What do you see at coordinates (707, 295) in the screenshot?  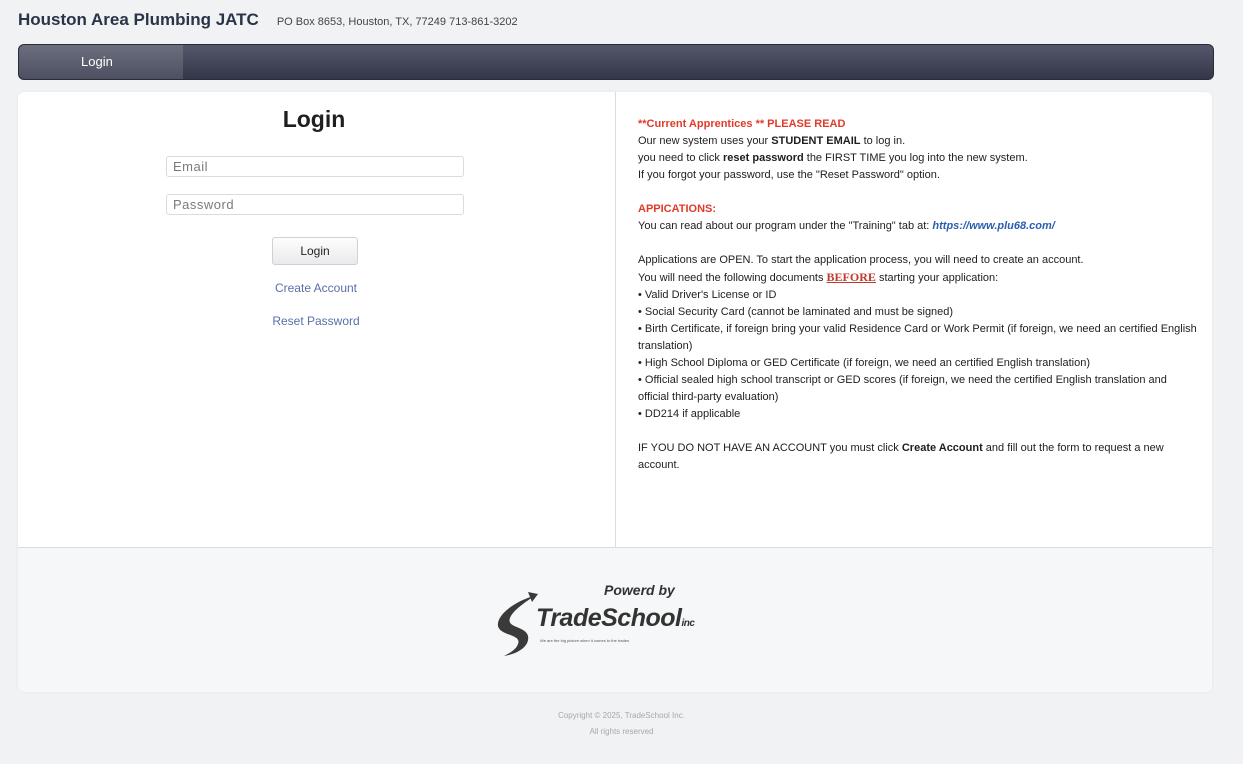 I see `document-item: • Valid Driver's License or ID` at bounding box center [707, 295].